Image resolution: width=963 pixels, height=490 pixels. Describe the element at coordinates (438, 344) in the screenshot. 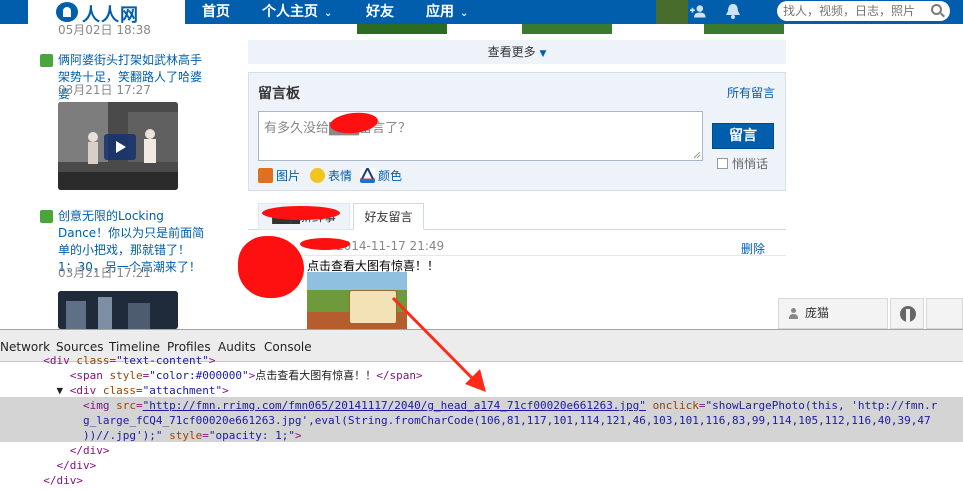

I see `annotation-arrow` at that location.